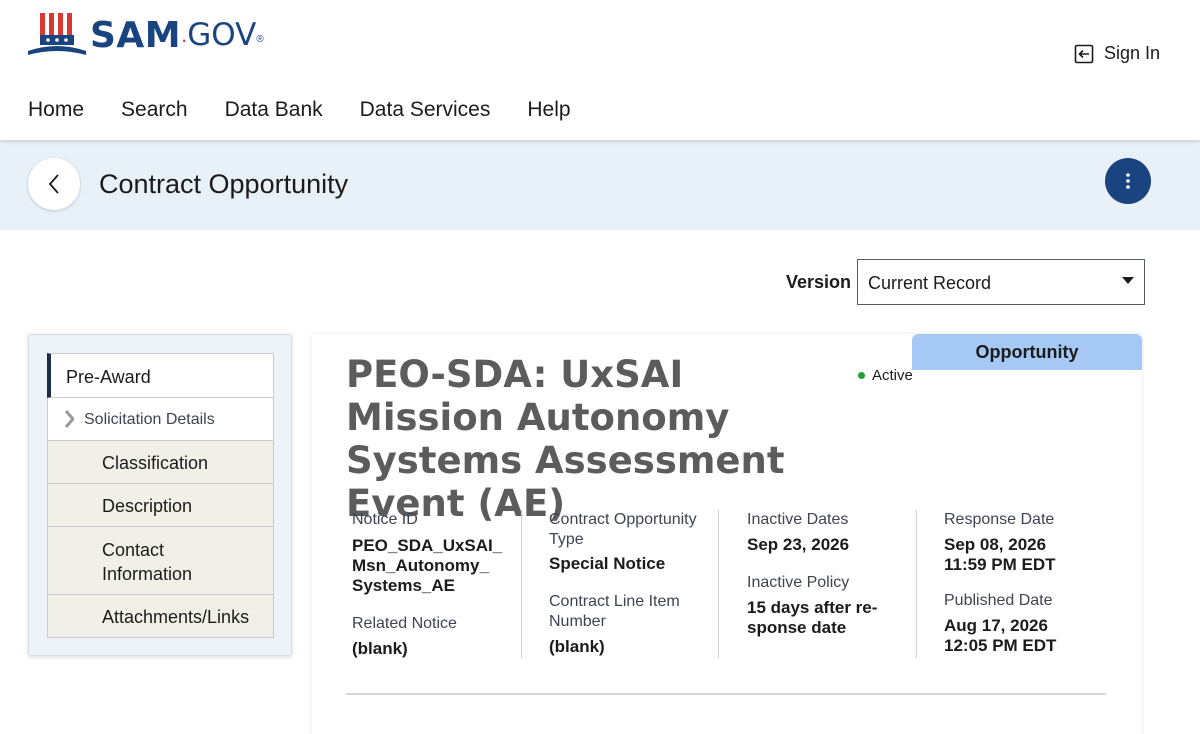 This screenshot has width=1200, height=734. I want to click on kebab-menu-icon, so click(1128, 181).